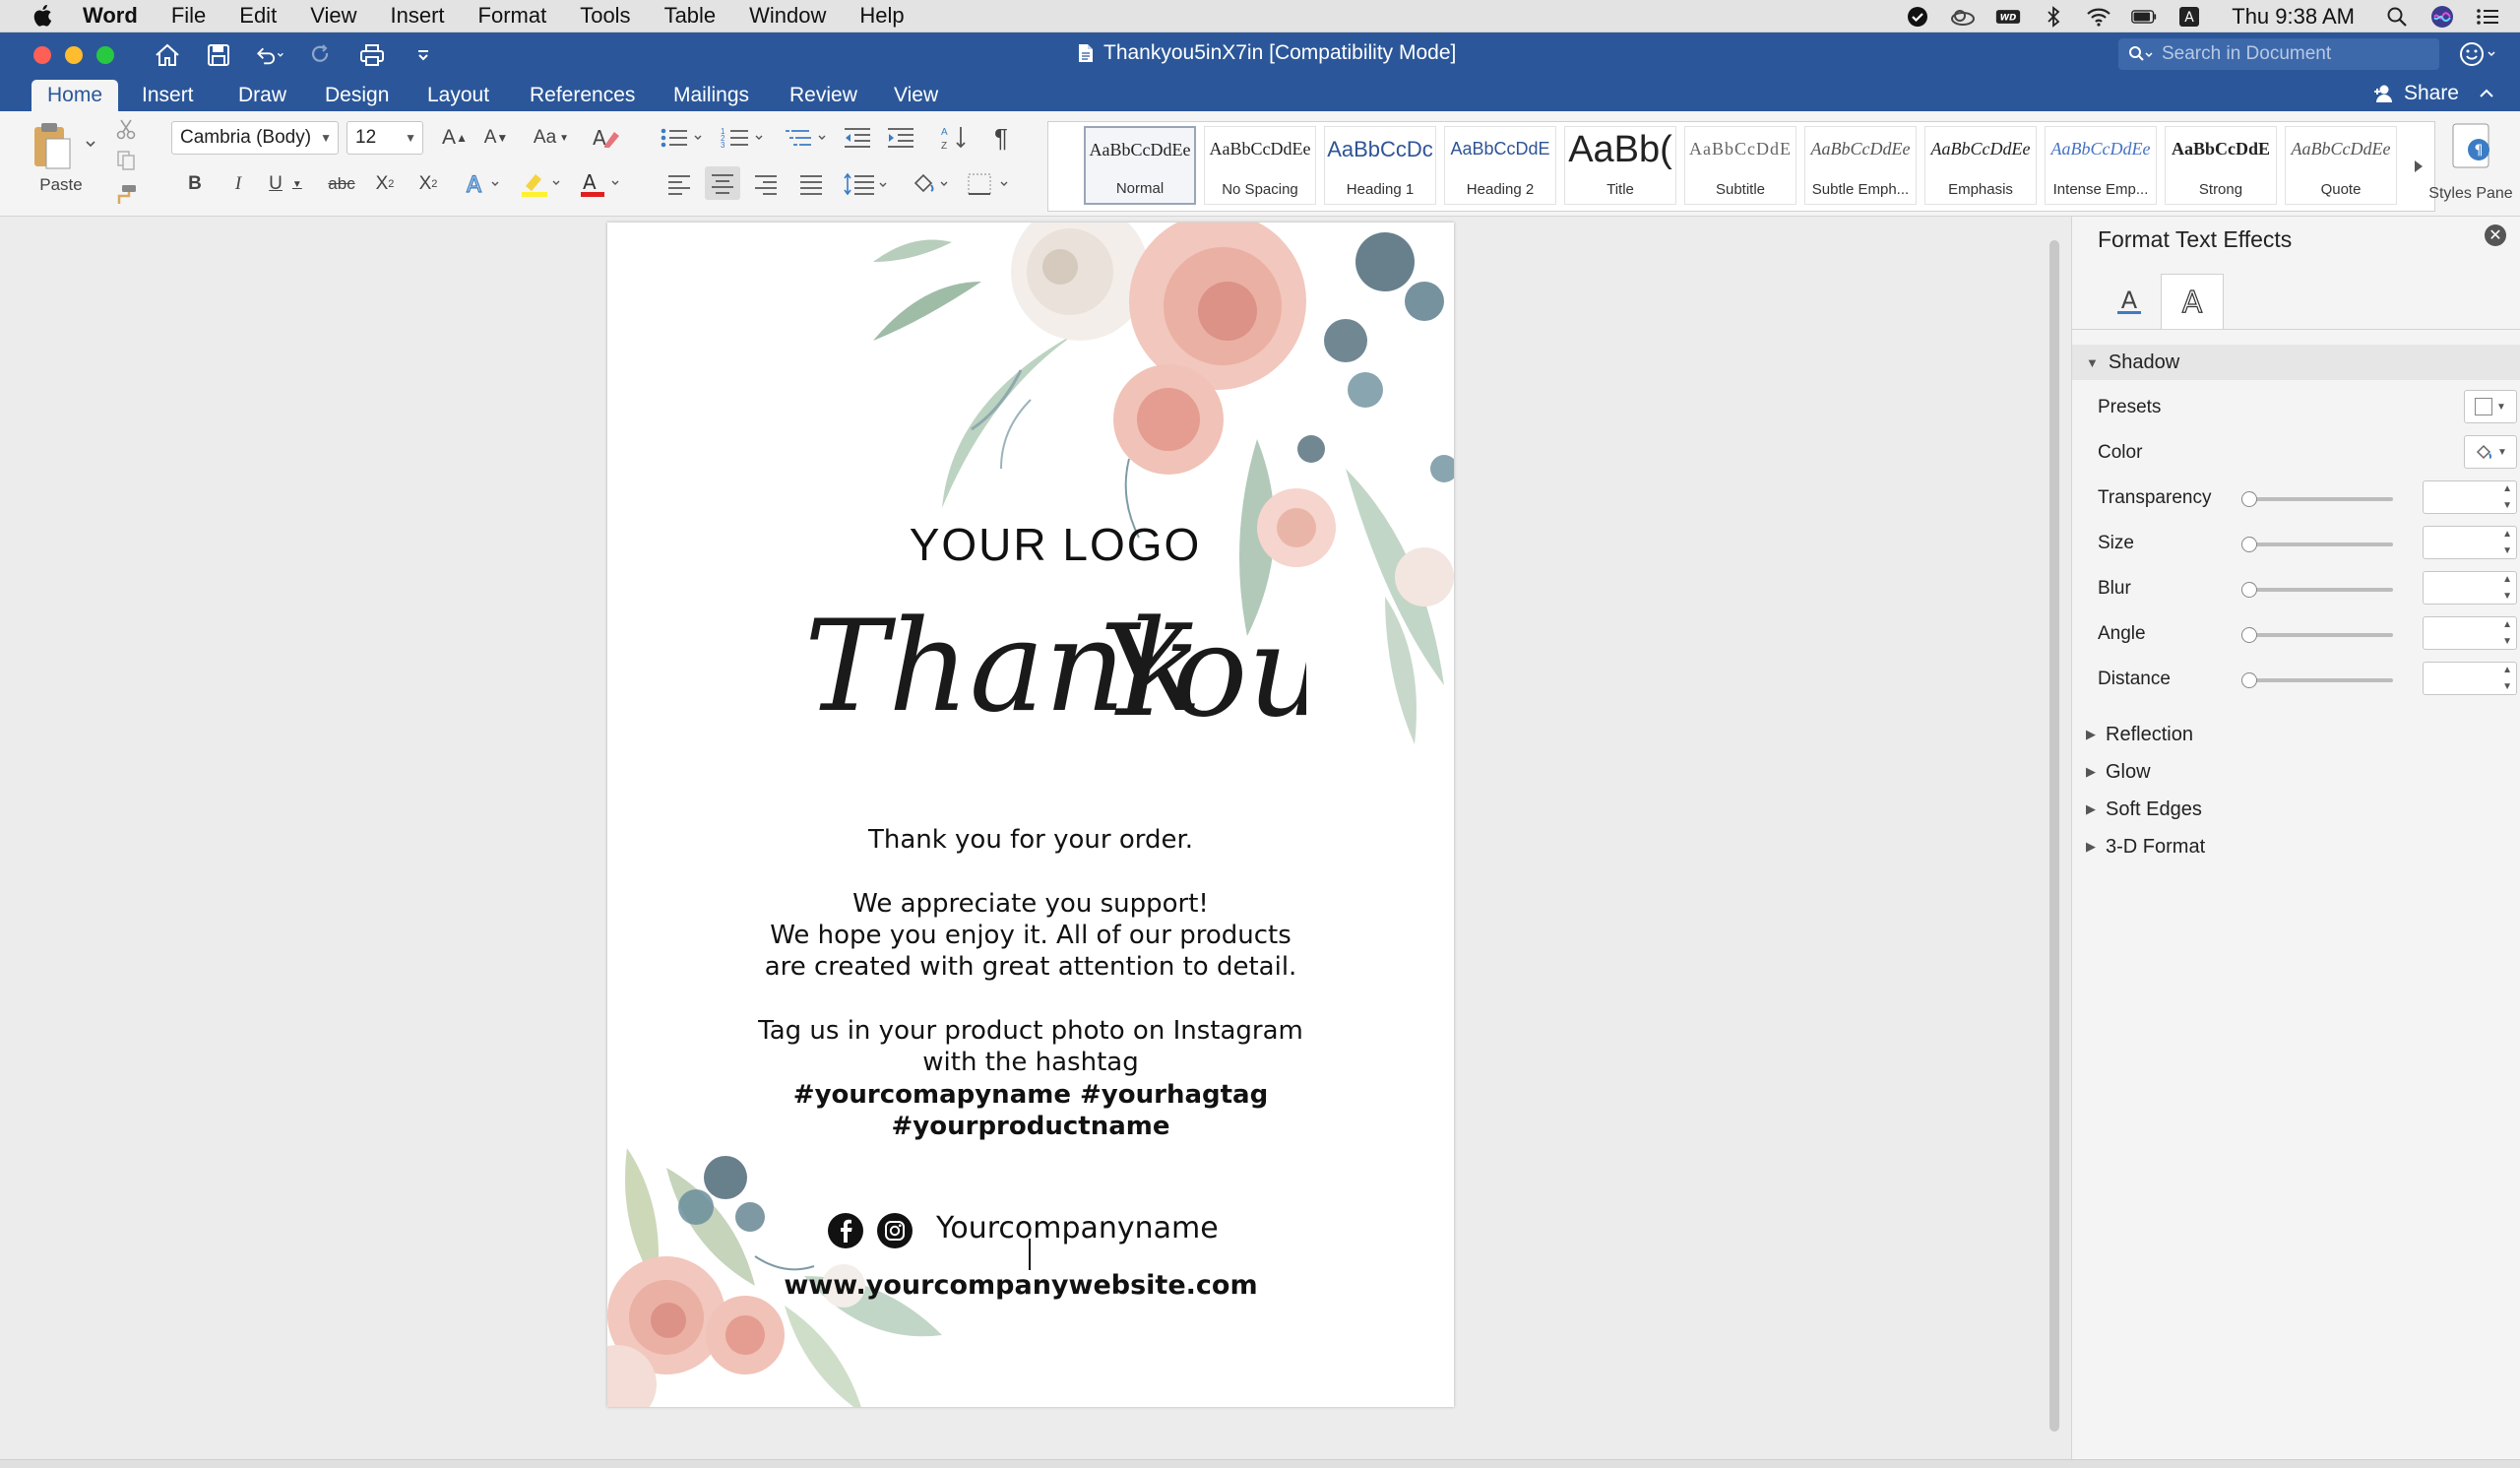 The width and height of the screenshot is (2520, 1468). What do you see at coordinates (255, 138) in the screenshot?
I see `font-name-dropdown: Cambria (Body) ▼` at bounding box center [255, 138].